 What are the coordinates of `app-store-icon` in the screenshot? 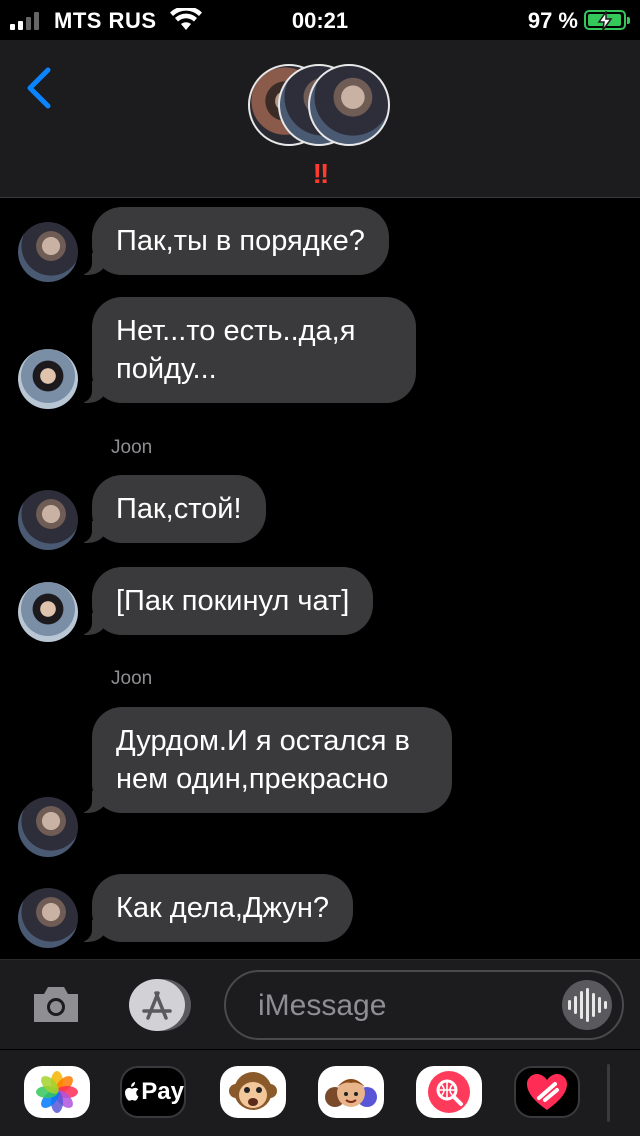 It's located at (159, 1005).